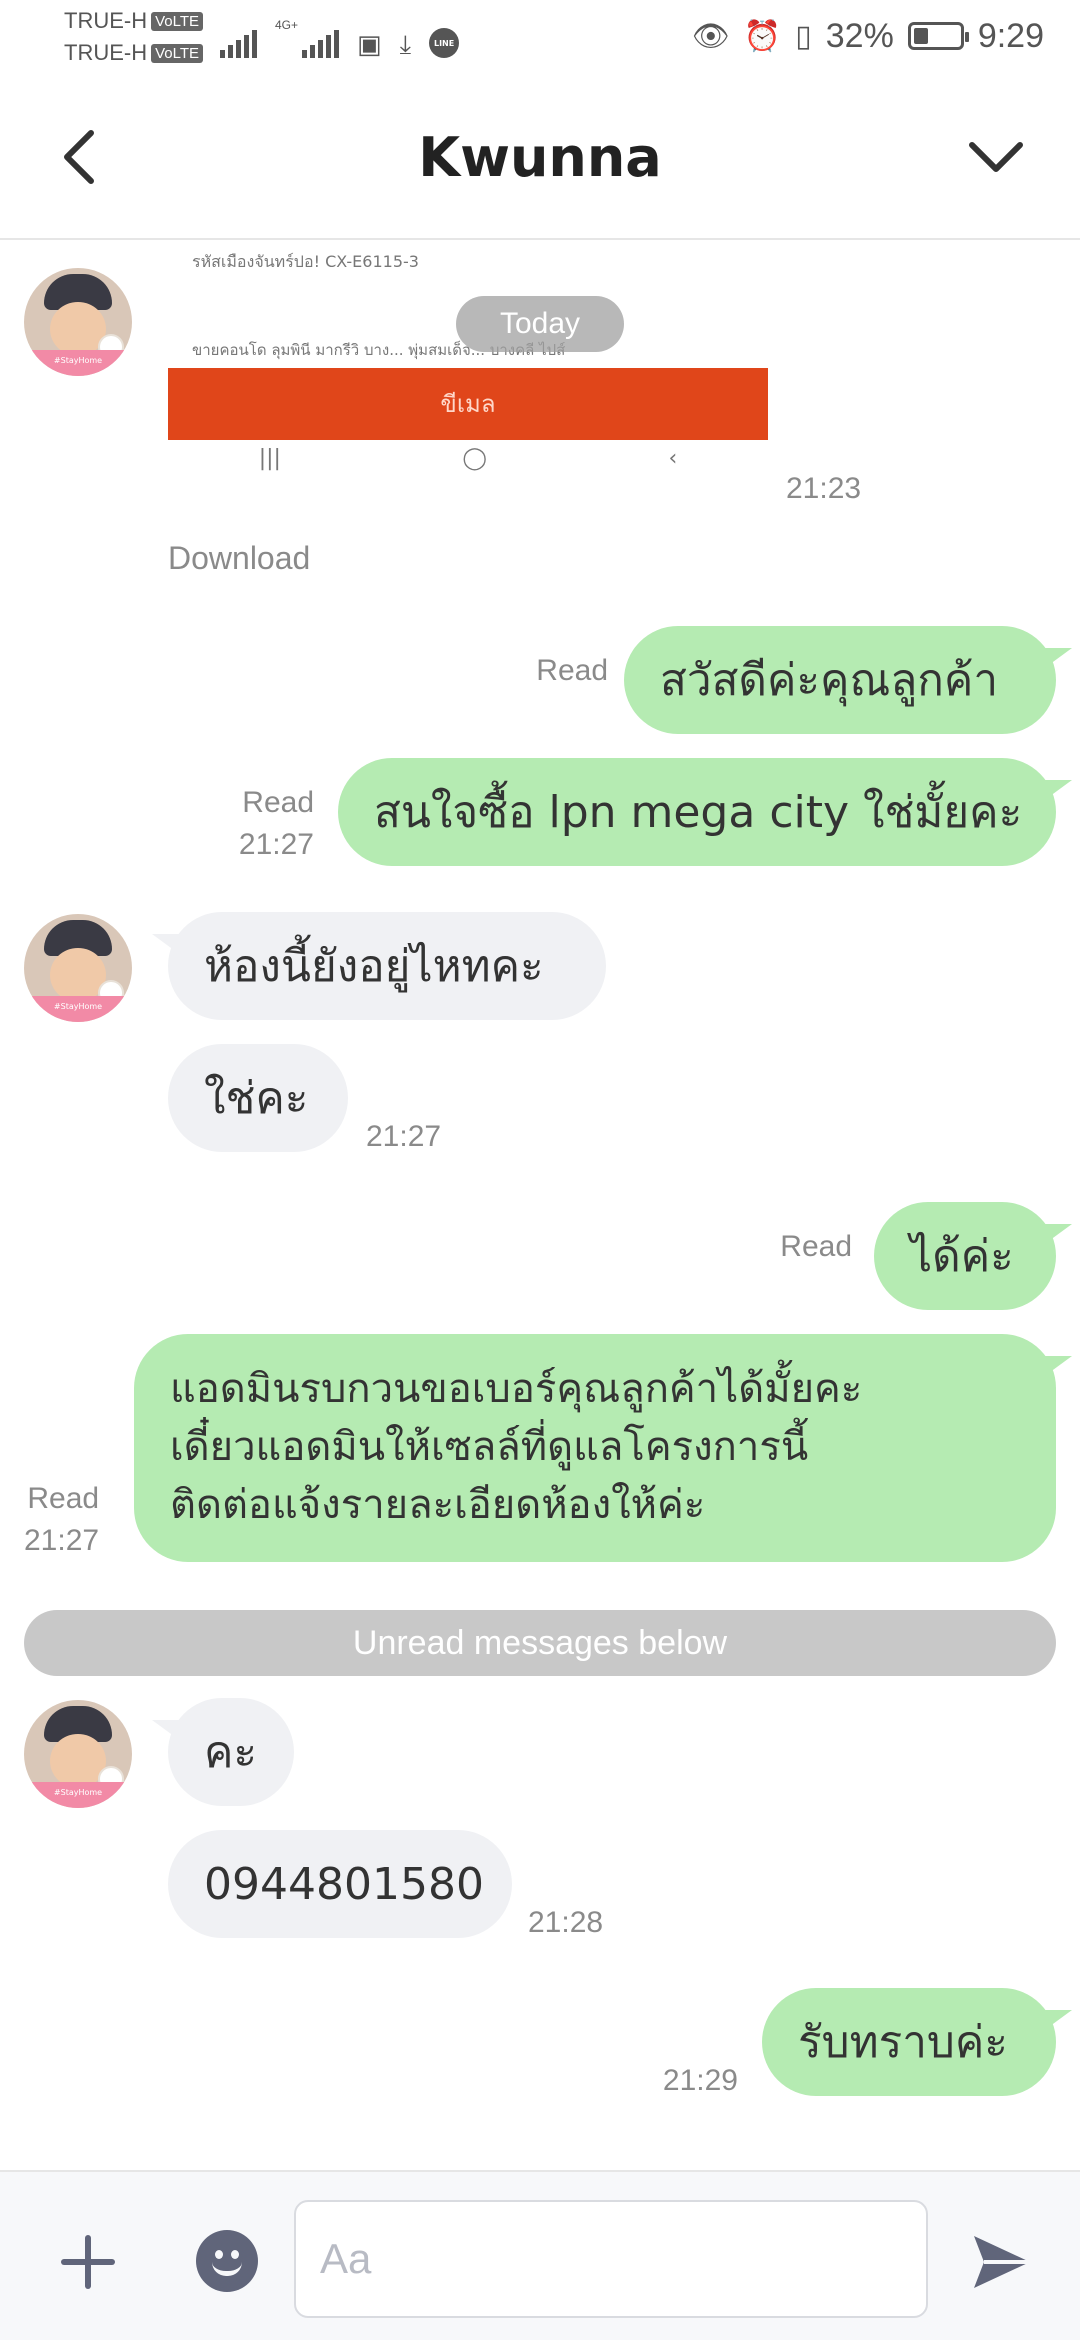 This screenshot has width=1080, height=2340. Describe the element at coordinates (269, 458) in the screenshot. I see `menu-icon: |||` at that location.